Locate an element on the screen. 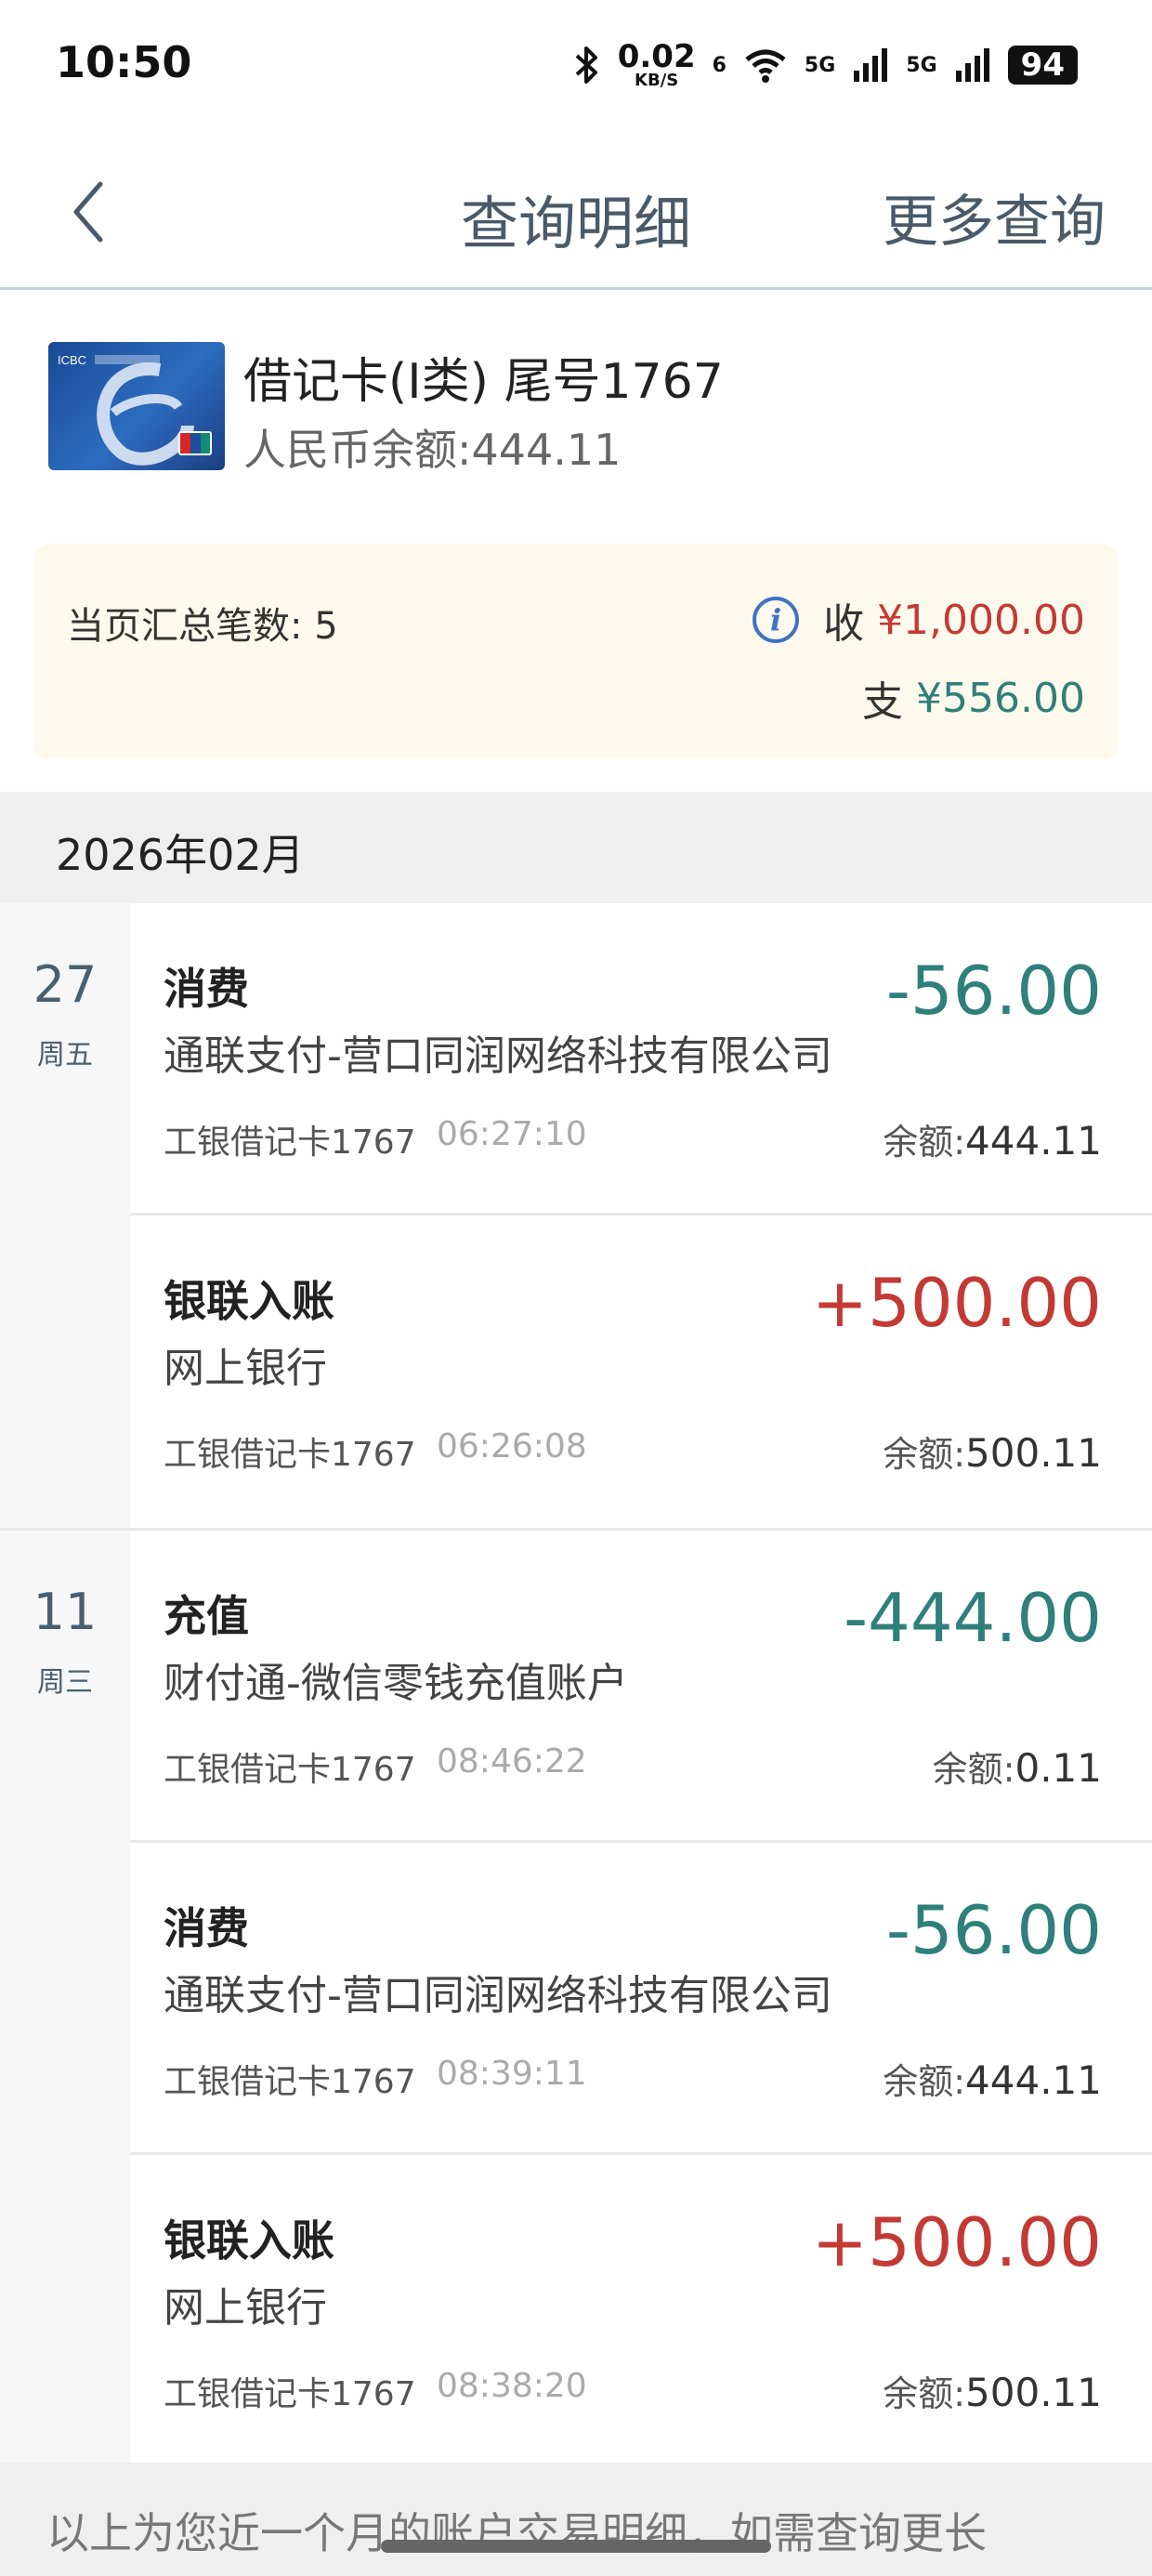 Image resolution: width=1152 pixels, height=2576 pixels. weekday: 周三 is located at coordinates (65, 1682).